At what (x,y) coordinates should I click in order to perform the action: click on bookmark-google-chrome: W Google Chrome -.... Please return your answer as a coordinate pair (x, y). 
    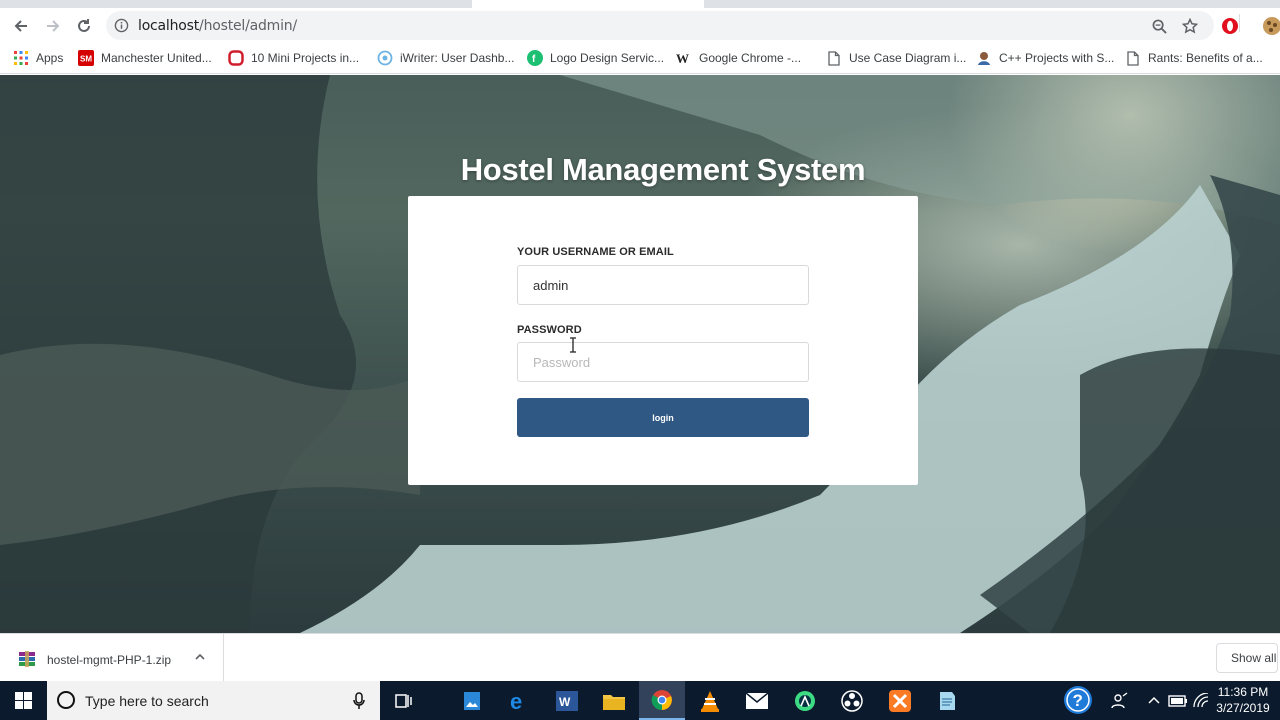
    Looking at the image, I should click on (738, 58).